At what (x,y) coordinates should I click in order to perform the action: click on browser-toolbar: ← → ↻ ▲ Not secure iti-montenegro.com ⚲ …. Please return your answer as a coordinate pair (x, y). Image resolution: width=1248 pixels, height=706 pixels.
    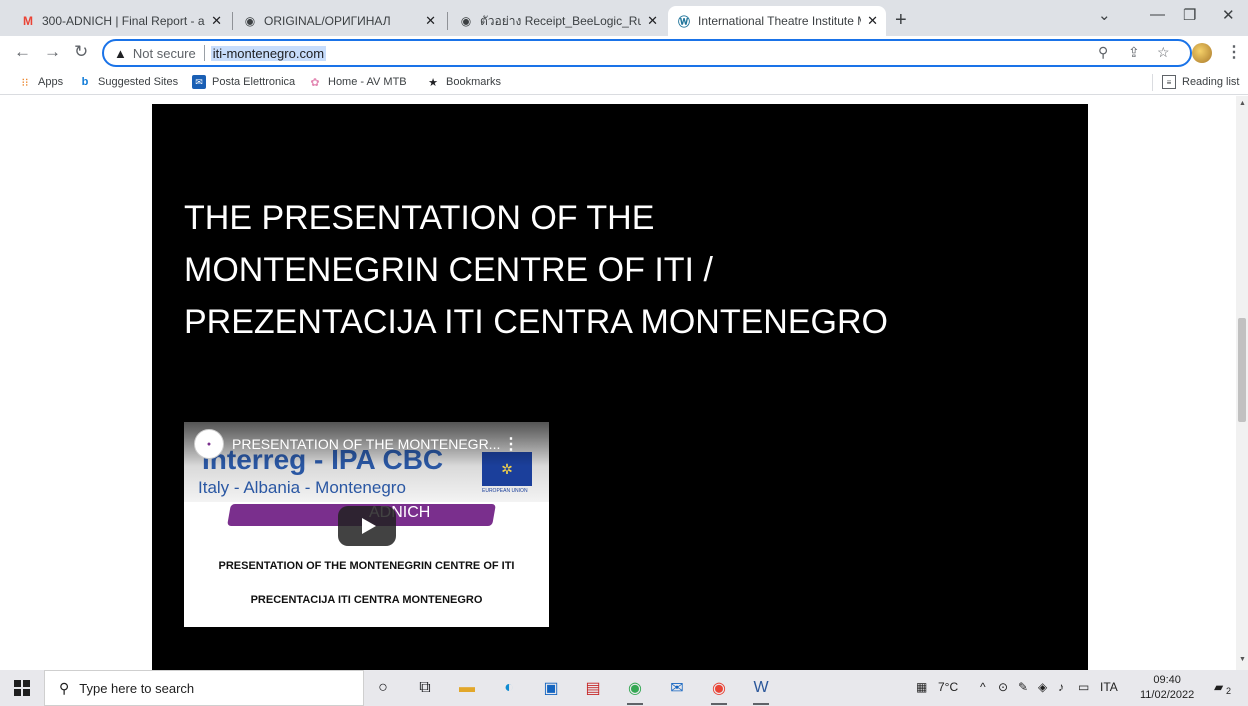
    Looking at the image, I should click on (624, 53).